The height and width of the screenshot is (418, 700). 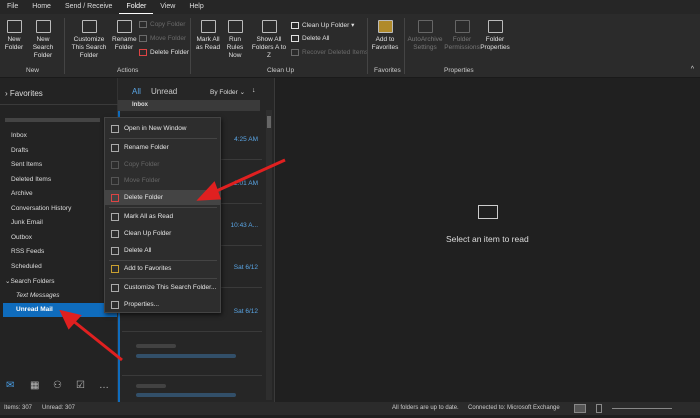 I want to click on reading-view-icon, so click(x=599, y=408).